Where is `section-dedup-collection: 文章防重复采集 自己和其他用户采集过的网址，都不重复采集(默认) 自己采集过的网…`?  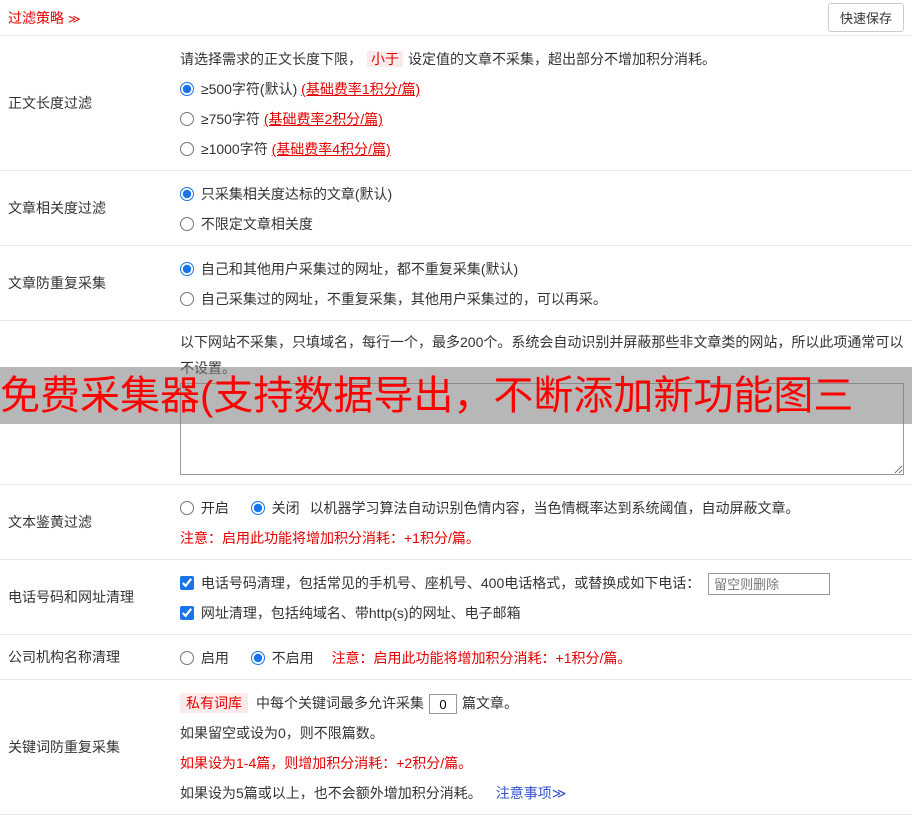
section-dedup-collection: 文章防重复采集 自己和其他用户采集过的网址，都不重复采集(默认) 自己采集过的网… is located at coordinates (456, 283).